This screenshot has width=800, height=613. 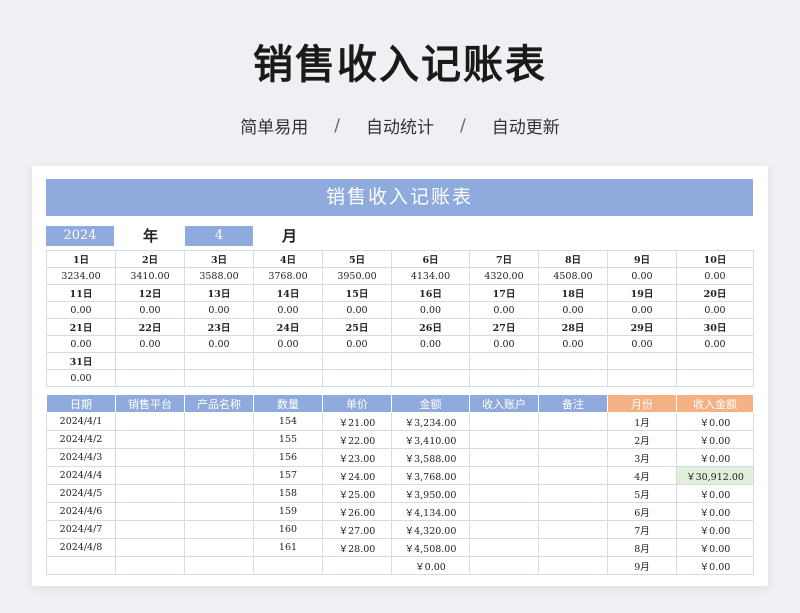 I want to click on column-header: 单价, so click(x=357, y=403).